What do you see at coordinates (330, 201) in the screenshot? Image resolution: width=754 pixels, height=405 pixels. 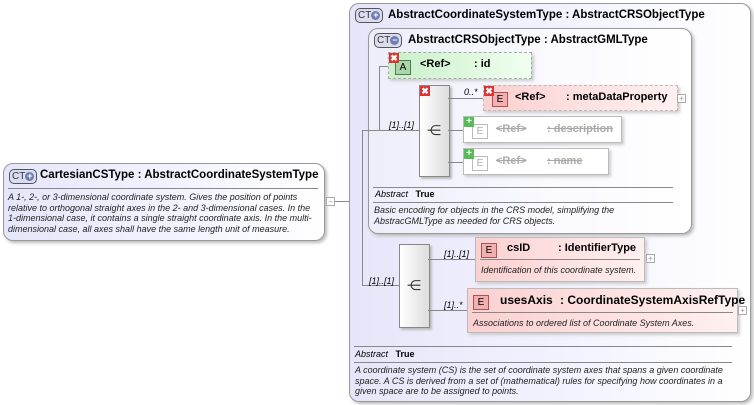 I see `collapse-button: −` at bounding box center [330, 201].